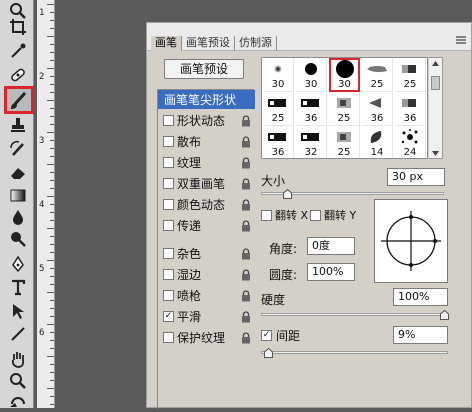 Image resolution: width=472 pixels, height=412 pixels. Describe the element at coordinates (18, 287) in the screenshot. I see `type-tool-icon` at that location.